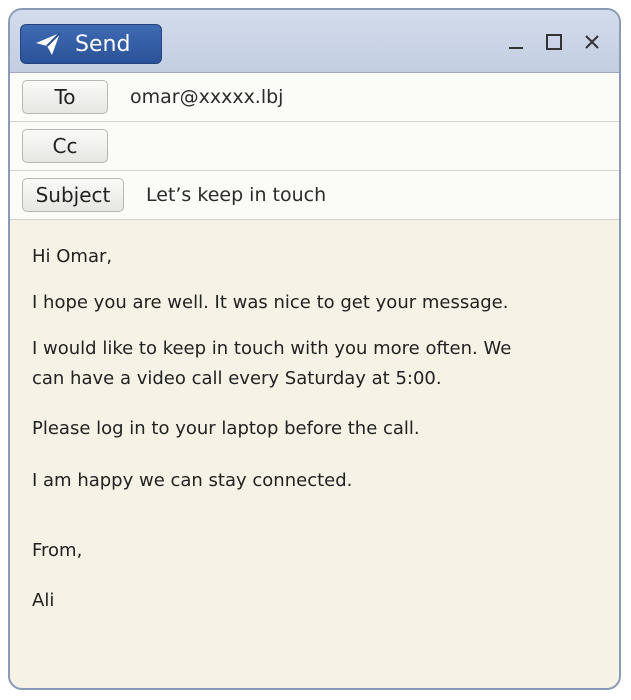  I want to click on send-button: Send, so click(91, 44).